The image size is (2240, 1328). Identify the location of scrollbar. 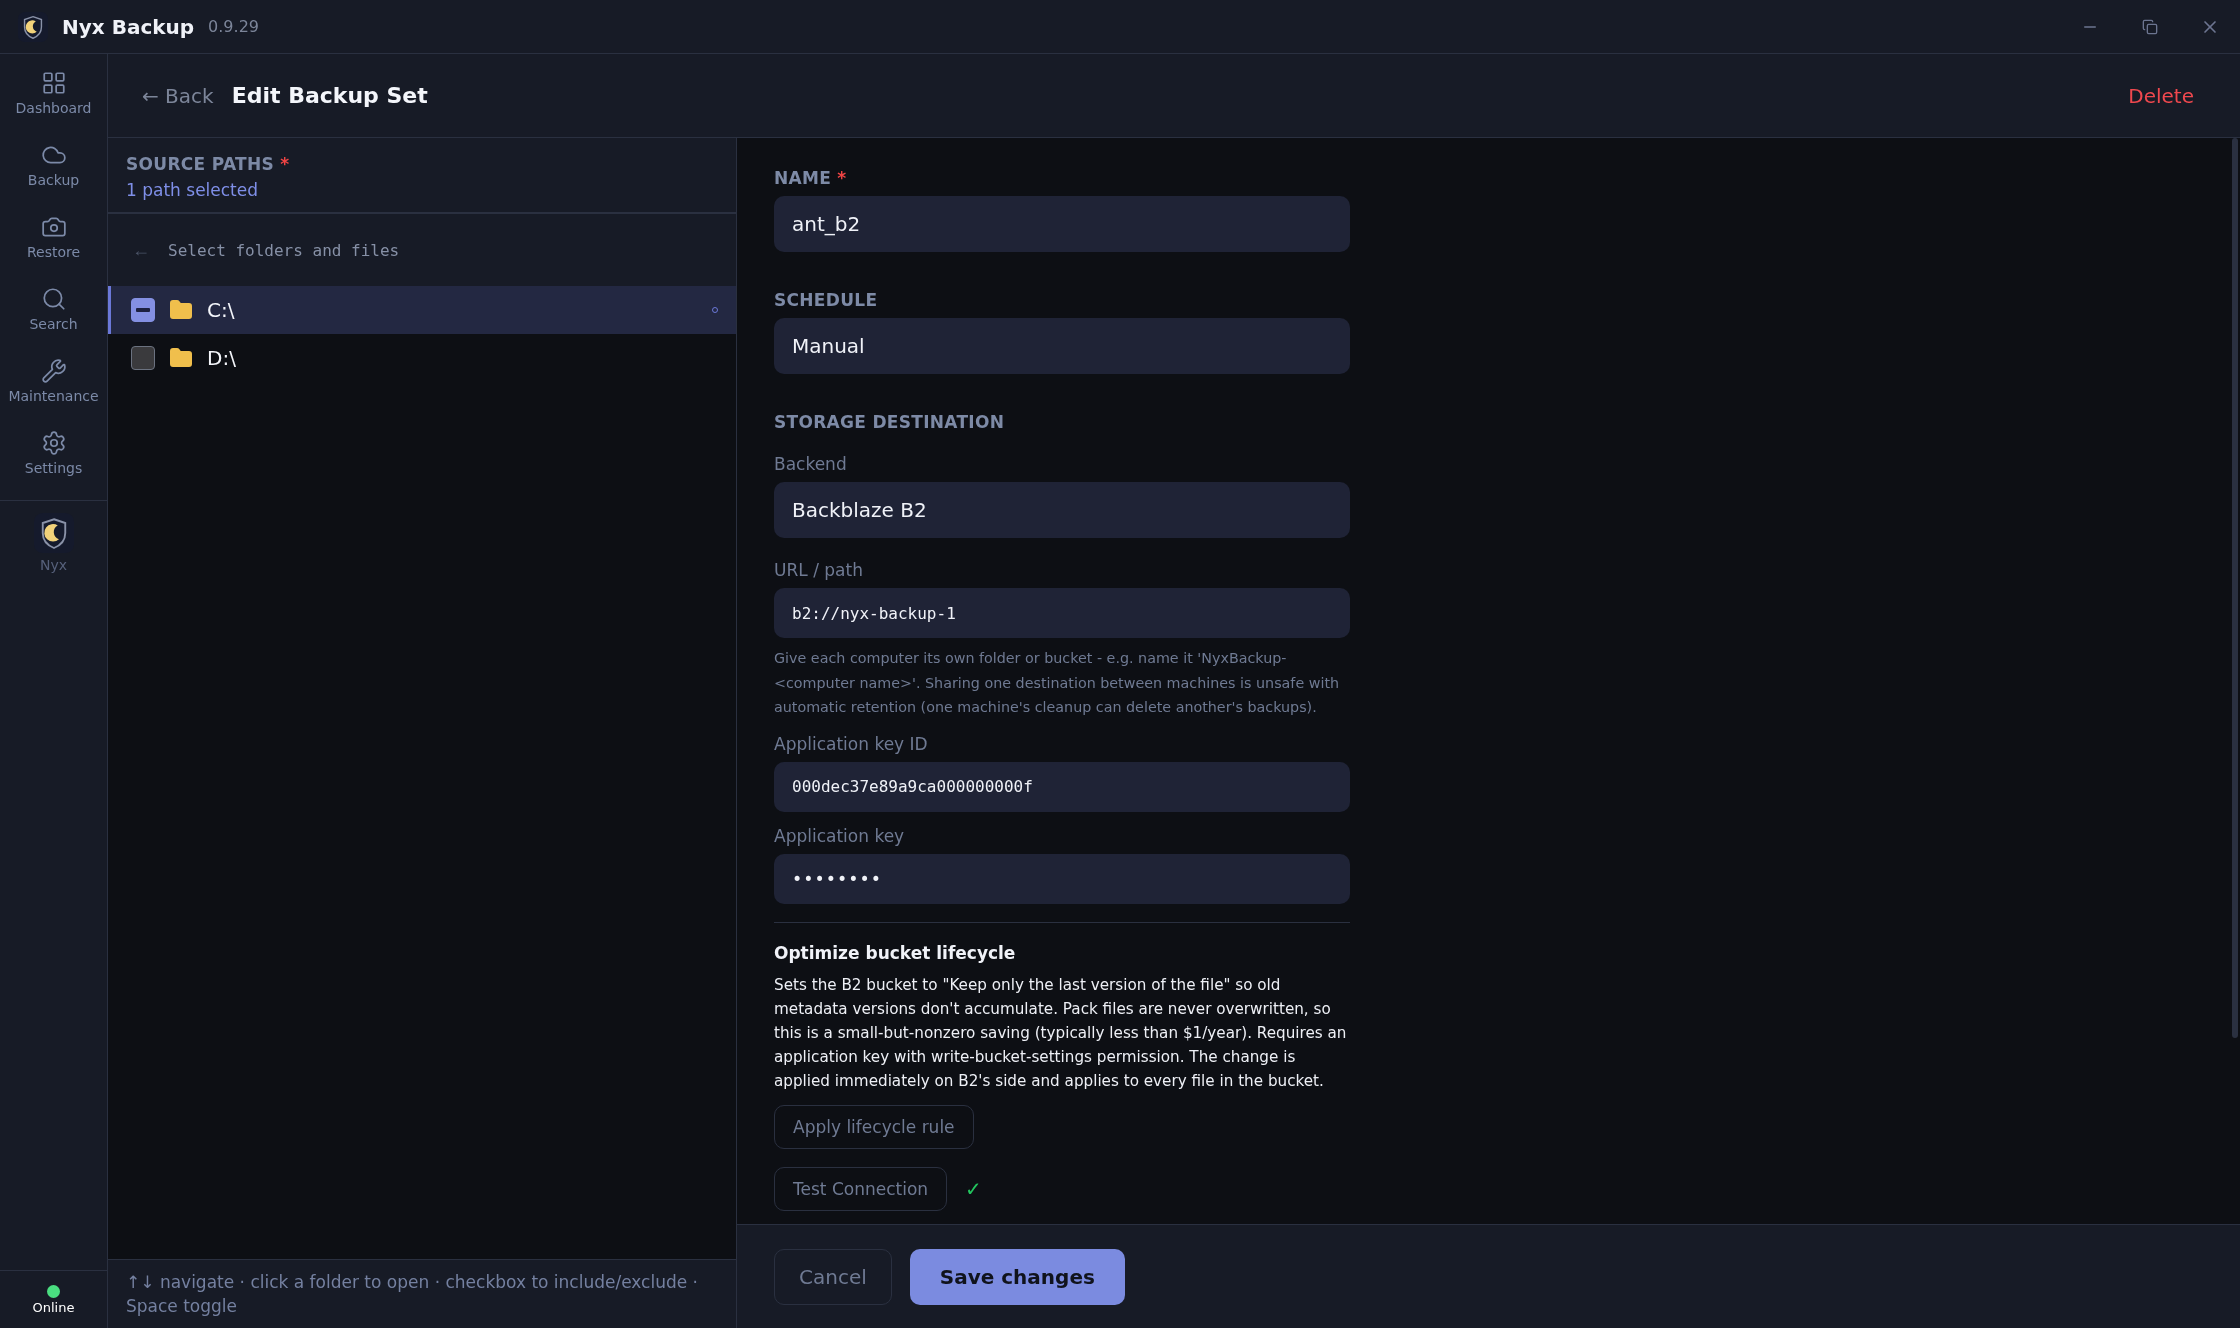
(2235, 588).